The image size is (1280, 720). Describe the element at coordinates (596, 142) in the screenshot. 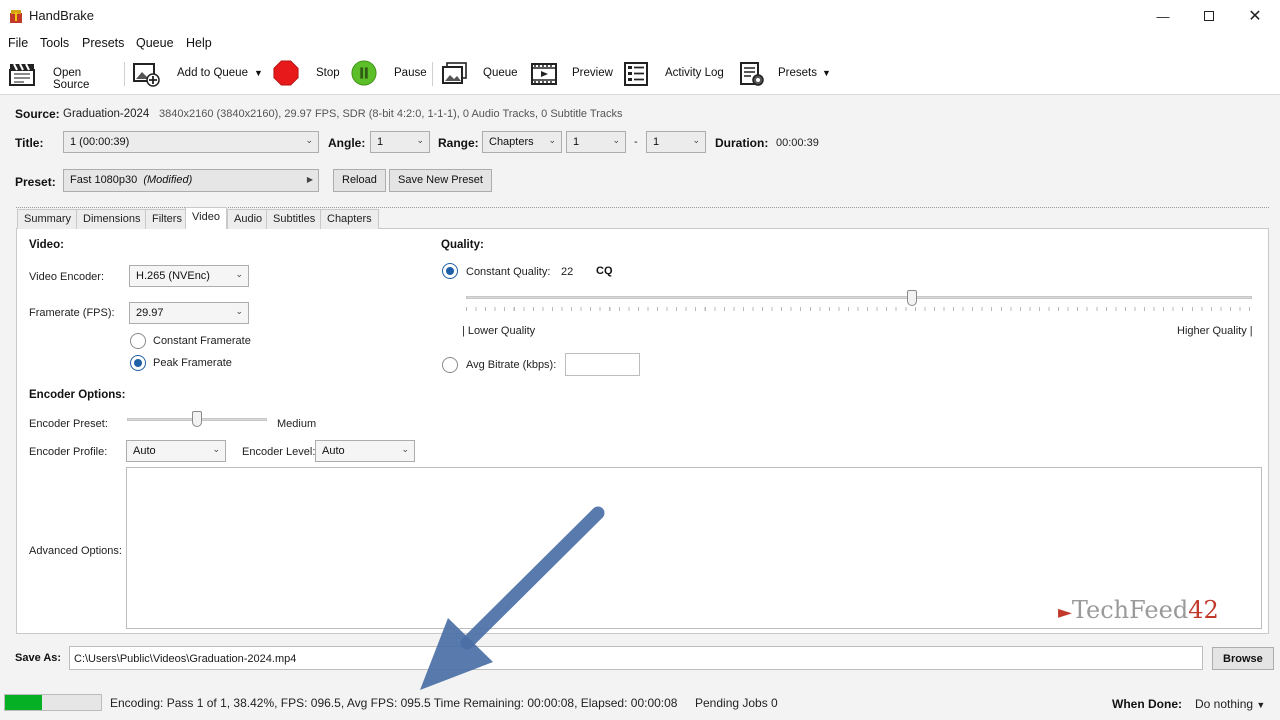

I see `range-from-dropdown: 1 ⌄` at that location.